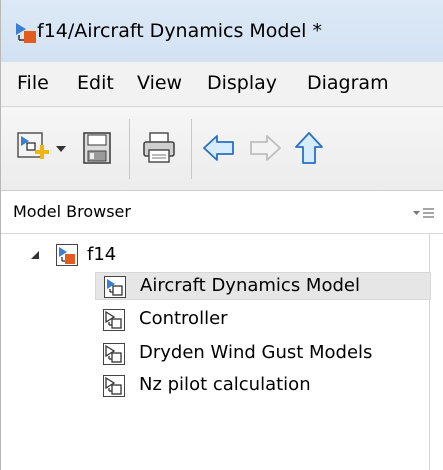 The height and width of the screenshot is (470, 443). What do you see at coordinates (424, 213) in the screenshot?
I see `panel-menu-icon` at bounding box center [424, 213].